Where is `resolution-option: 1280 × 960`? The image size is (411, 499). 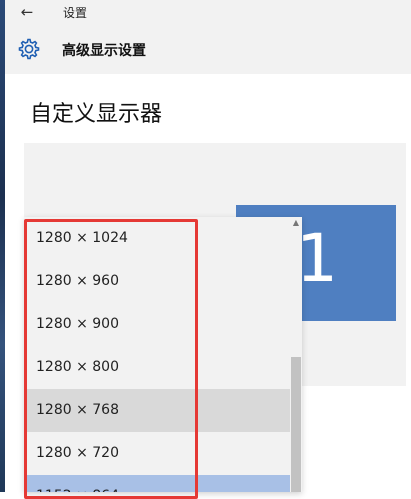 resolution-option: 1280 × 960 is located at coordinates (157, 281).